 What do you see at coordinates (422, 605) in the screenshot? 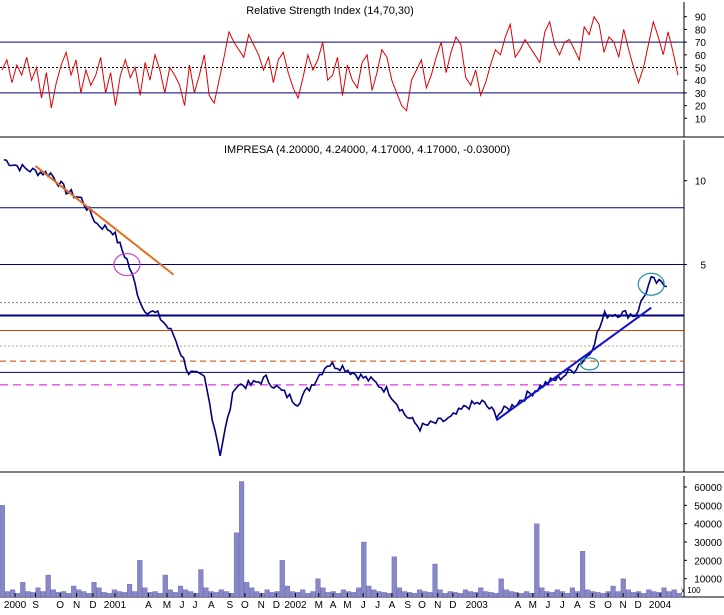
I see `x-tick-label: O` at bounding box center [422, 605].